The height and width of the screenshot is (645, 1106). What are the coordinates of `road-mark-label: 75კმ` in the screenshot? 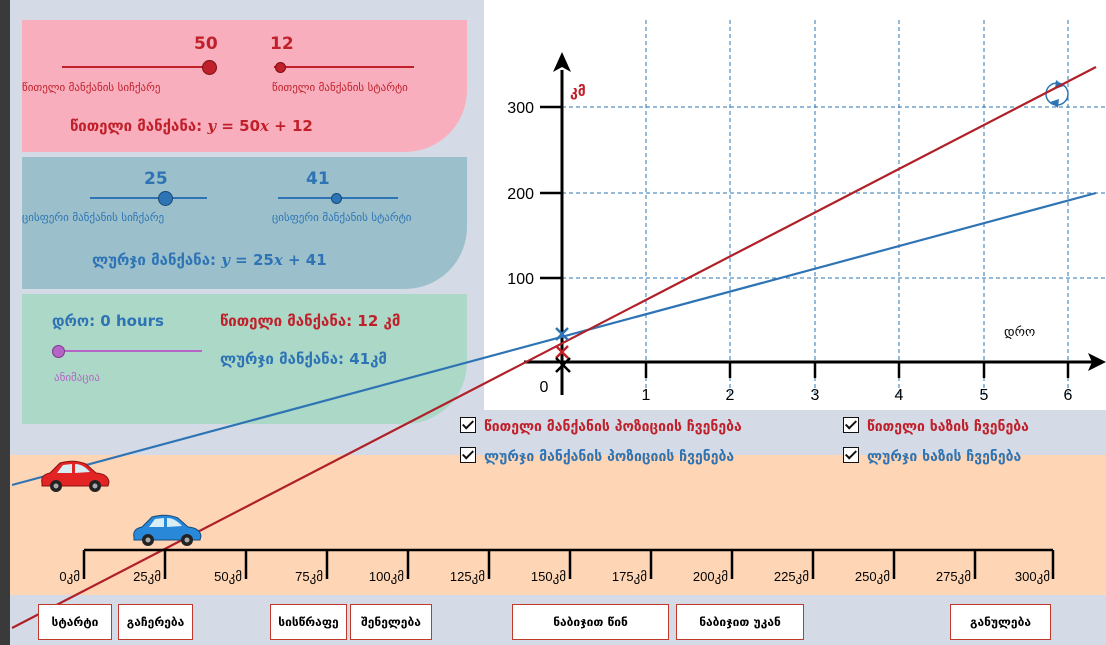 It's located at (309, 577).